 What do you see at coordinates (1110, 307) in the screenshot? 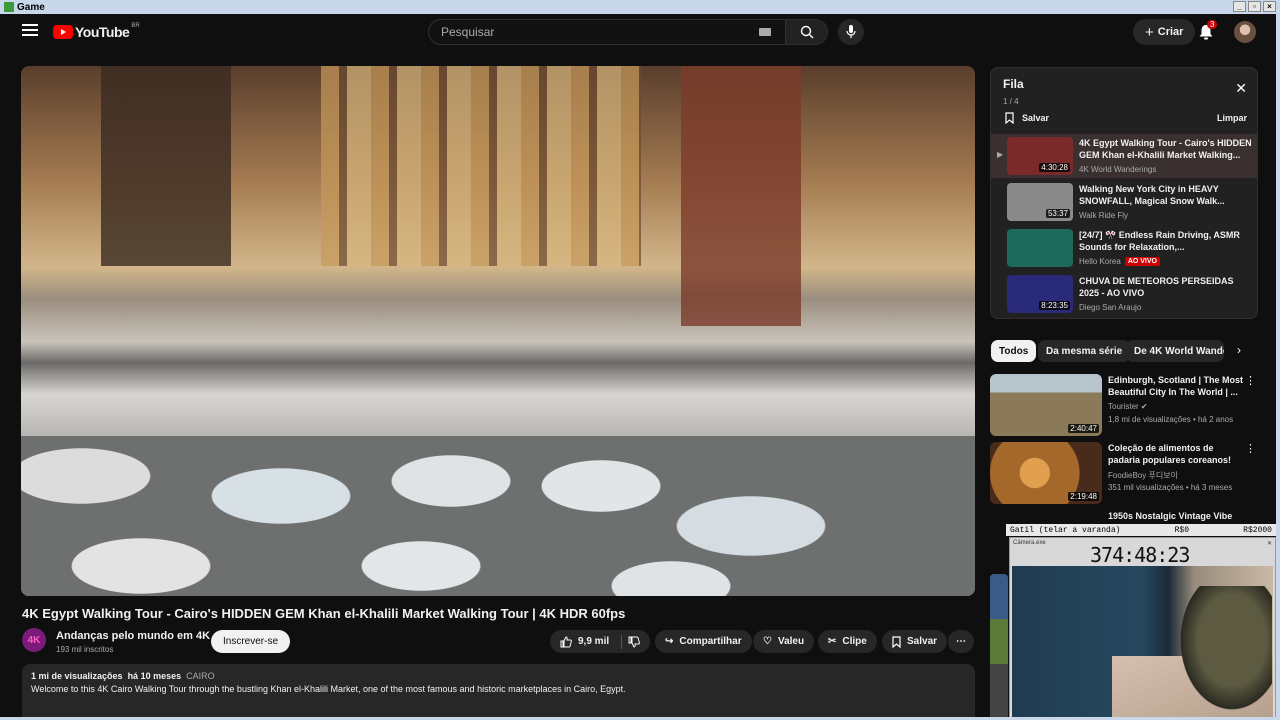
I see `queue-item-channel: Diego San Araujo` at bounding box center [1110, 307].